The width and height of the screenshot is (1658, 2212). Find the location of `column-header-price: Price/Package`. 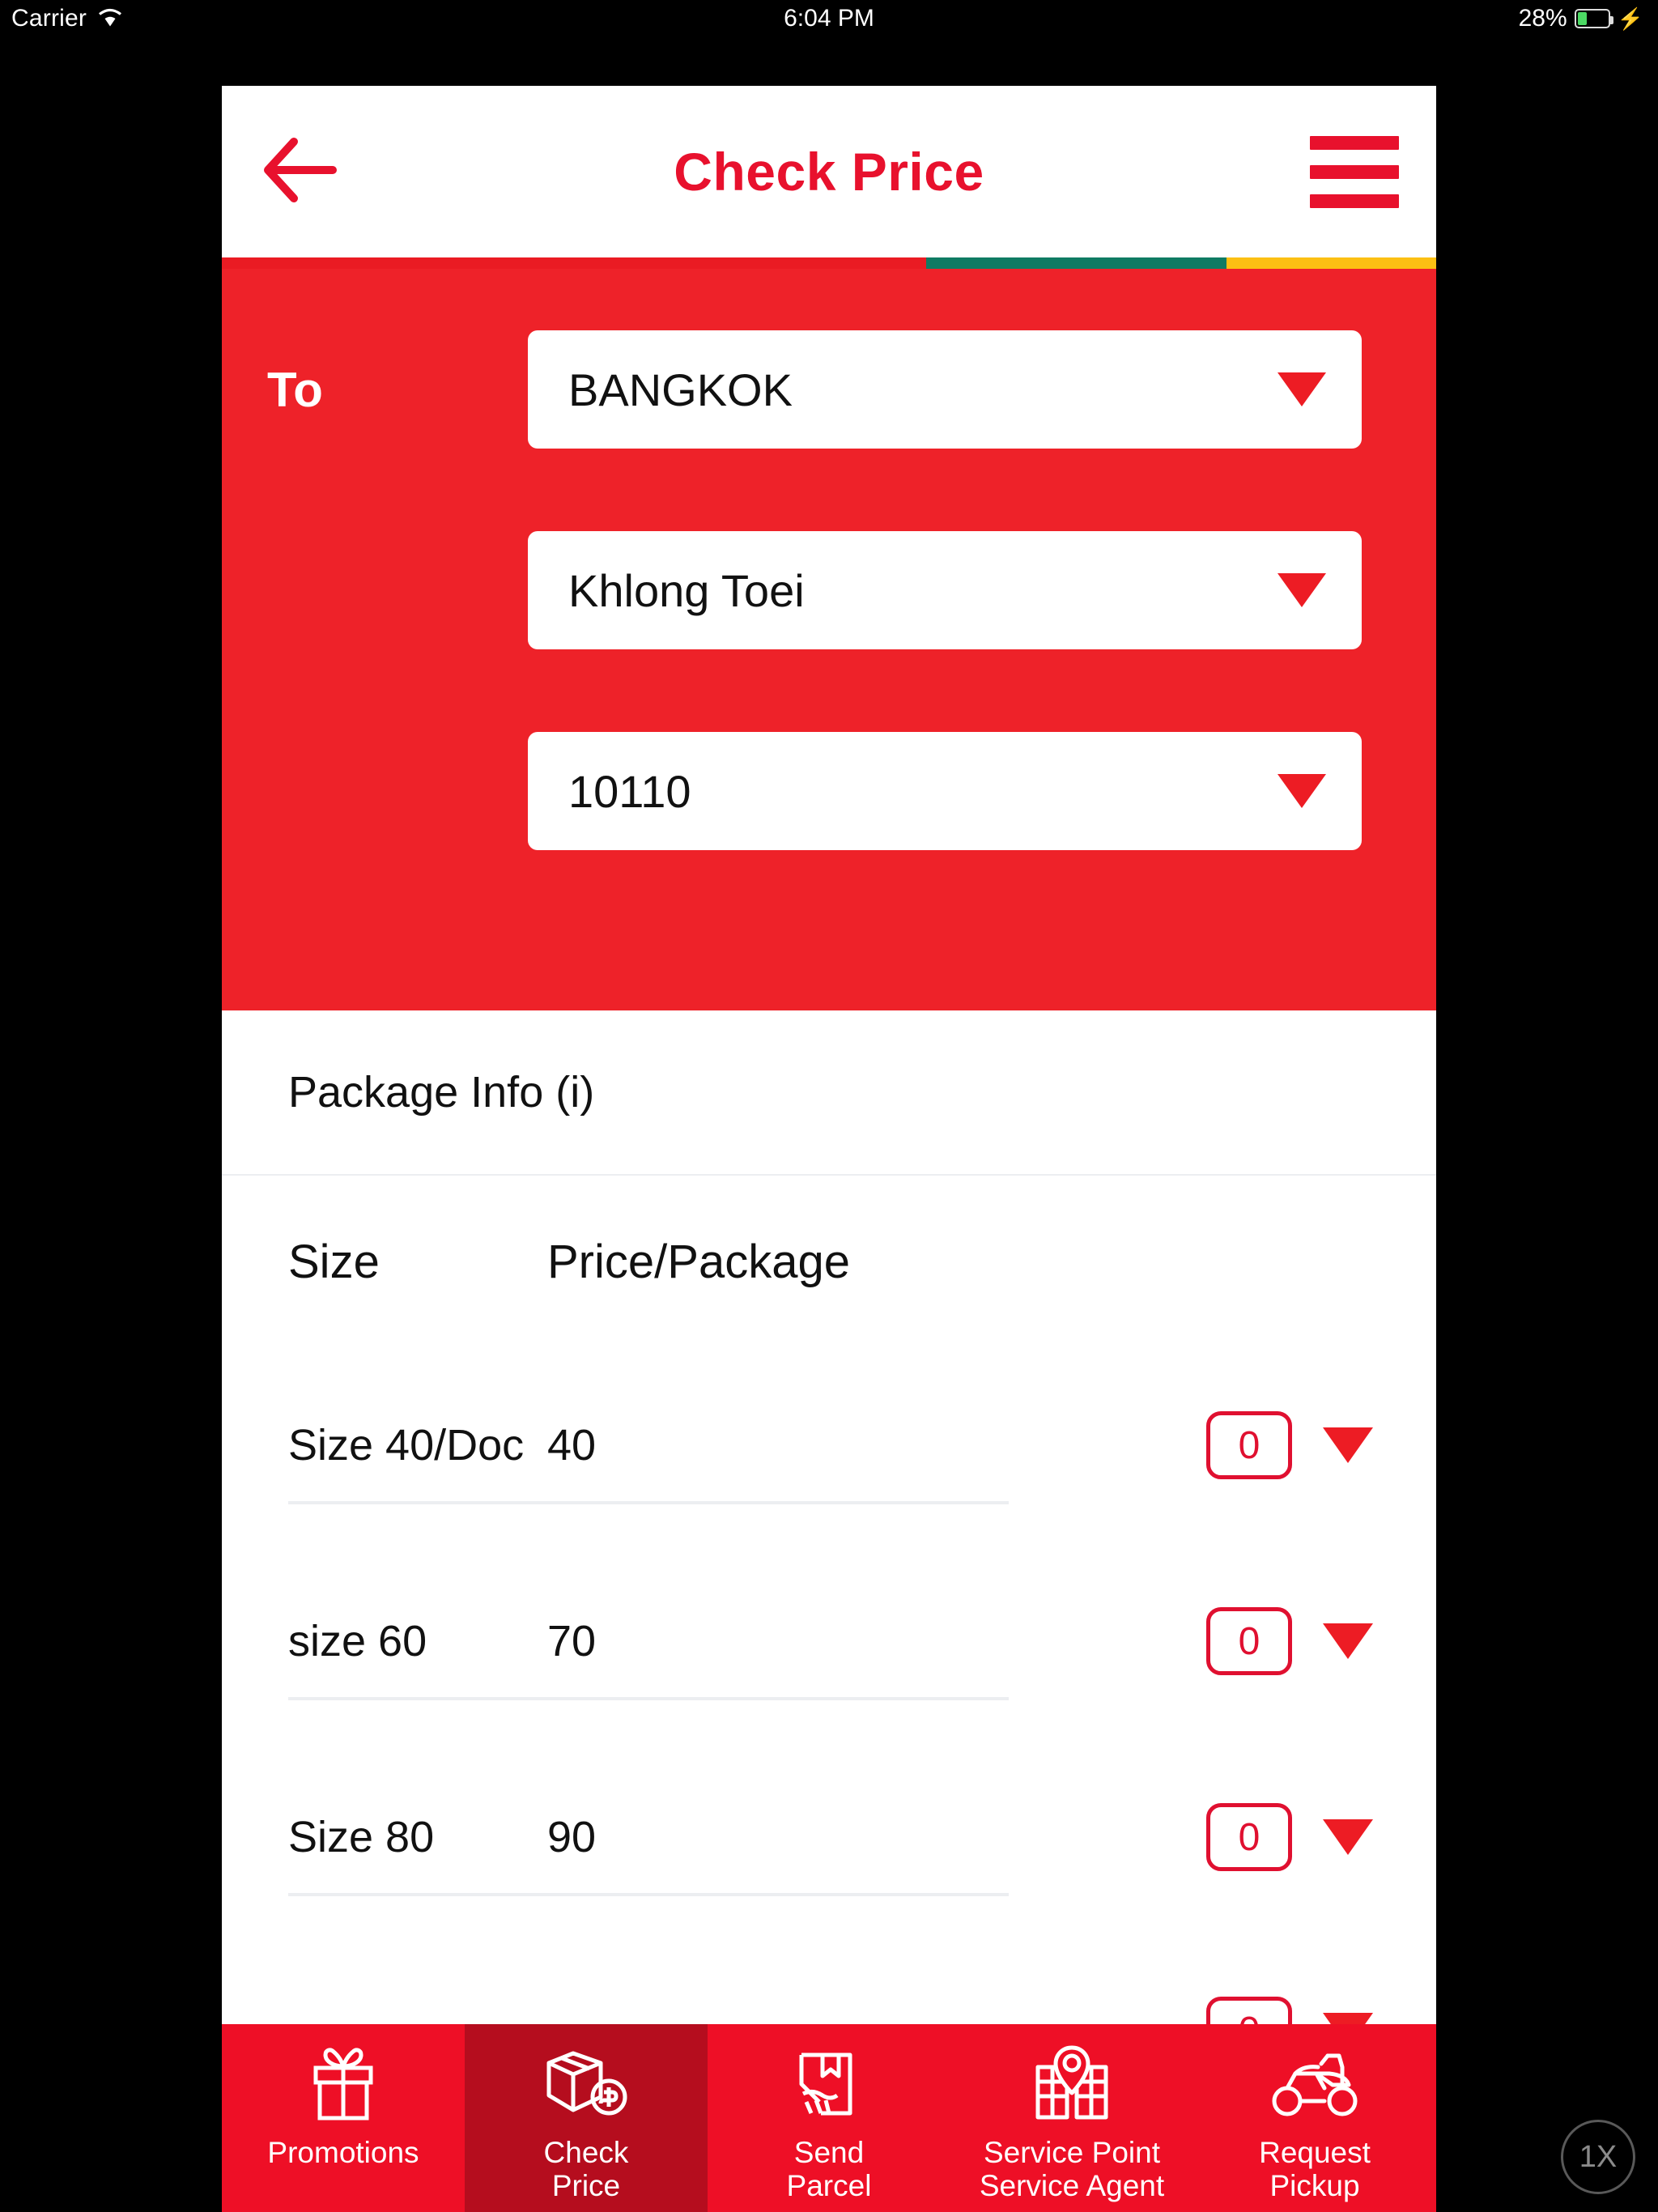

column-header-price: Price/Package is located at coordinates (698, 1262).